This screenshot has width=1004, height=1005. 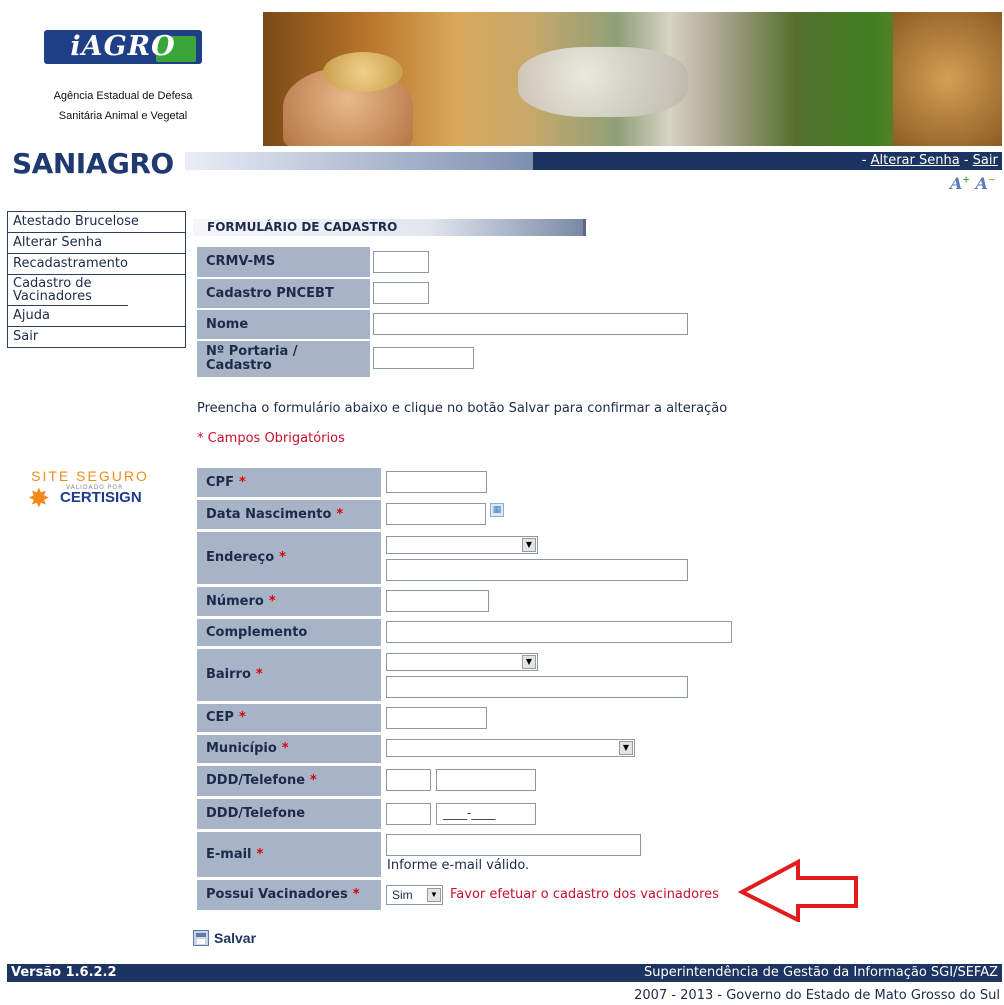 What do you see at coordinates (39, 499) in the screenshot?
I see `certisign-star-icon: ✸` at bounding box center [39, 499].